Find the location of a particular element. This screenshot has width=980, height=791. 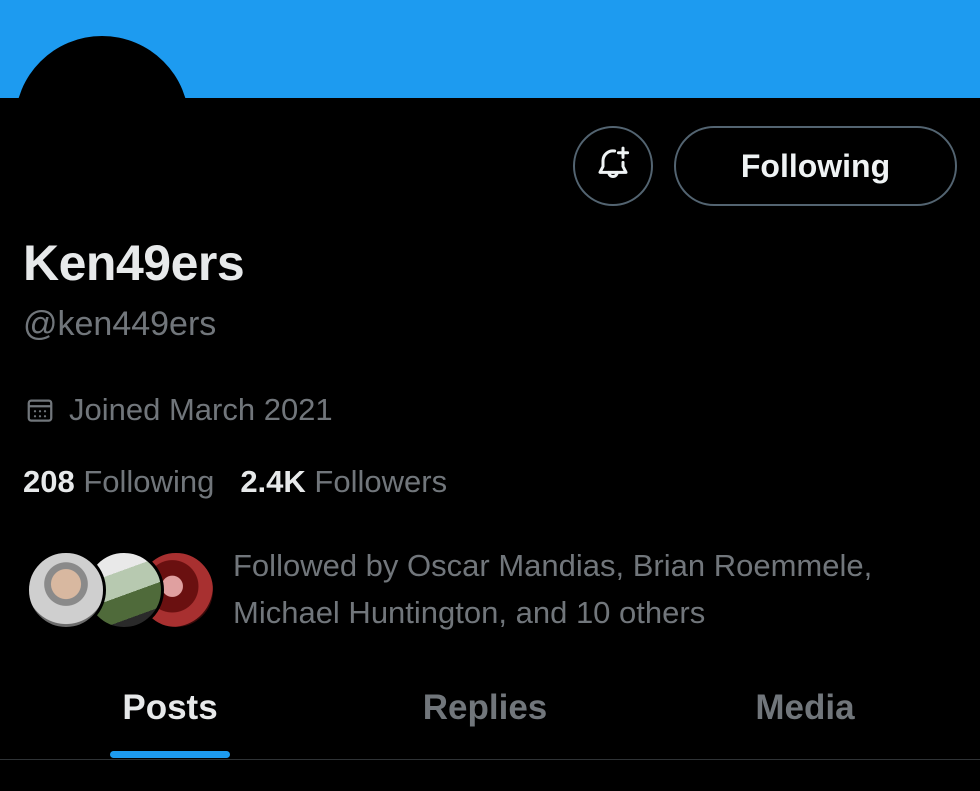

joined-text: Joined March 2021 is located at coordinates (201, 409).